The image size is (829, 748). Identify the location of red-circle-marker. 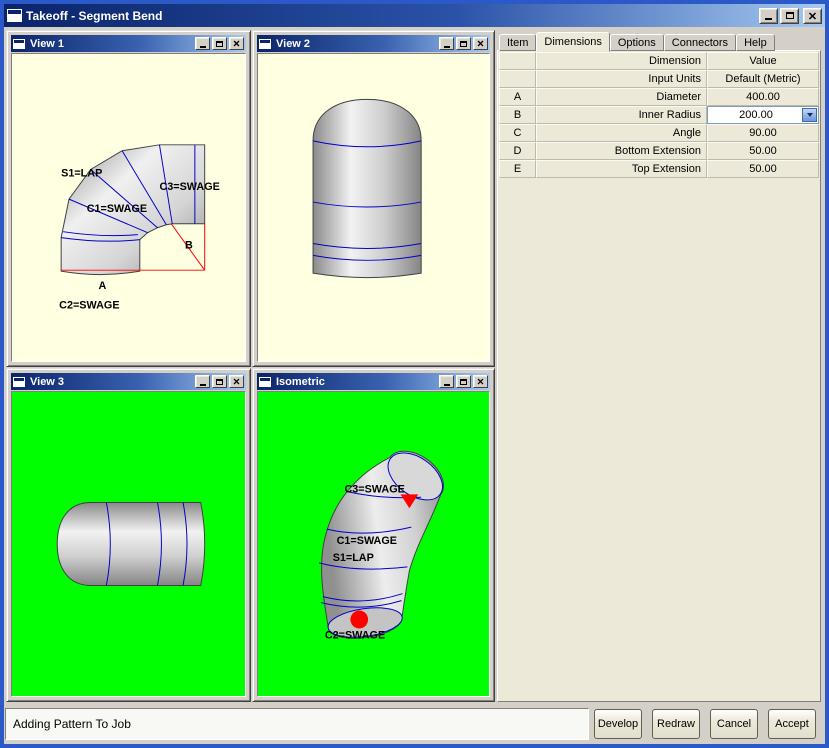
(359, 619).